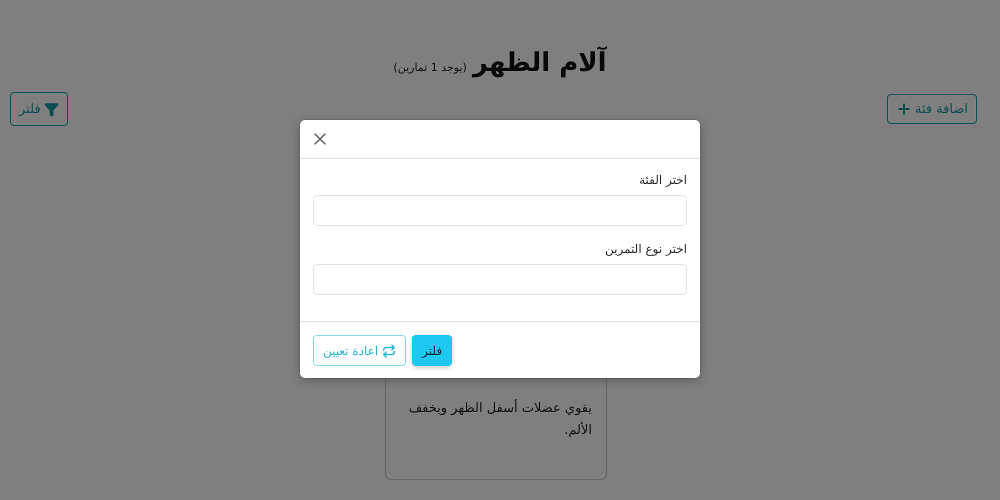 The image size is (1000, 500). I want to click on refresh-icon, so click(389, 351).